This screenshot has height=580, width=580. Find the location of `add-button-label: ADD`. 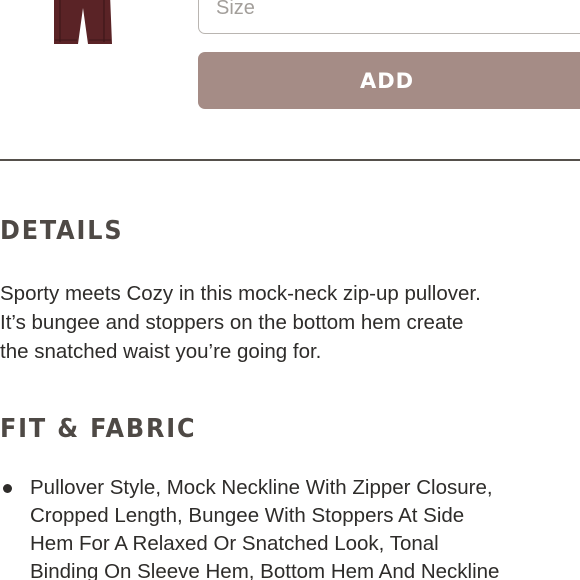

add-button-label: ADD is located at coordinates (387, 80).